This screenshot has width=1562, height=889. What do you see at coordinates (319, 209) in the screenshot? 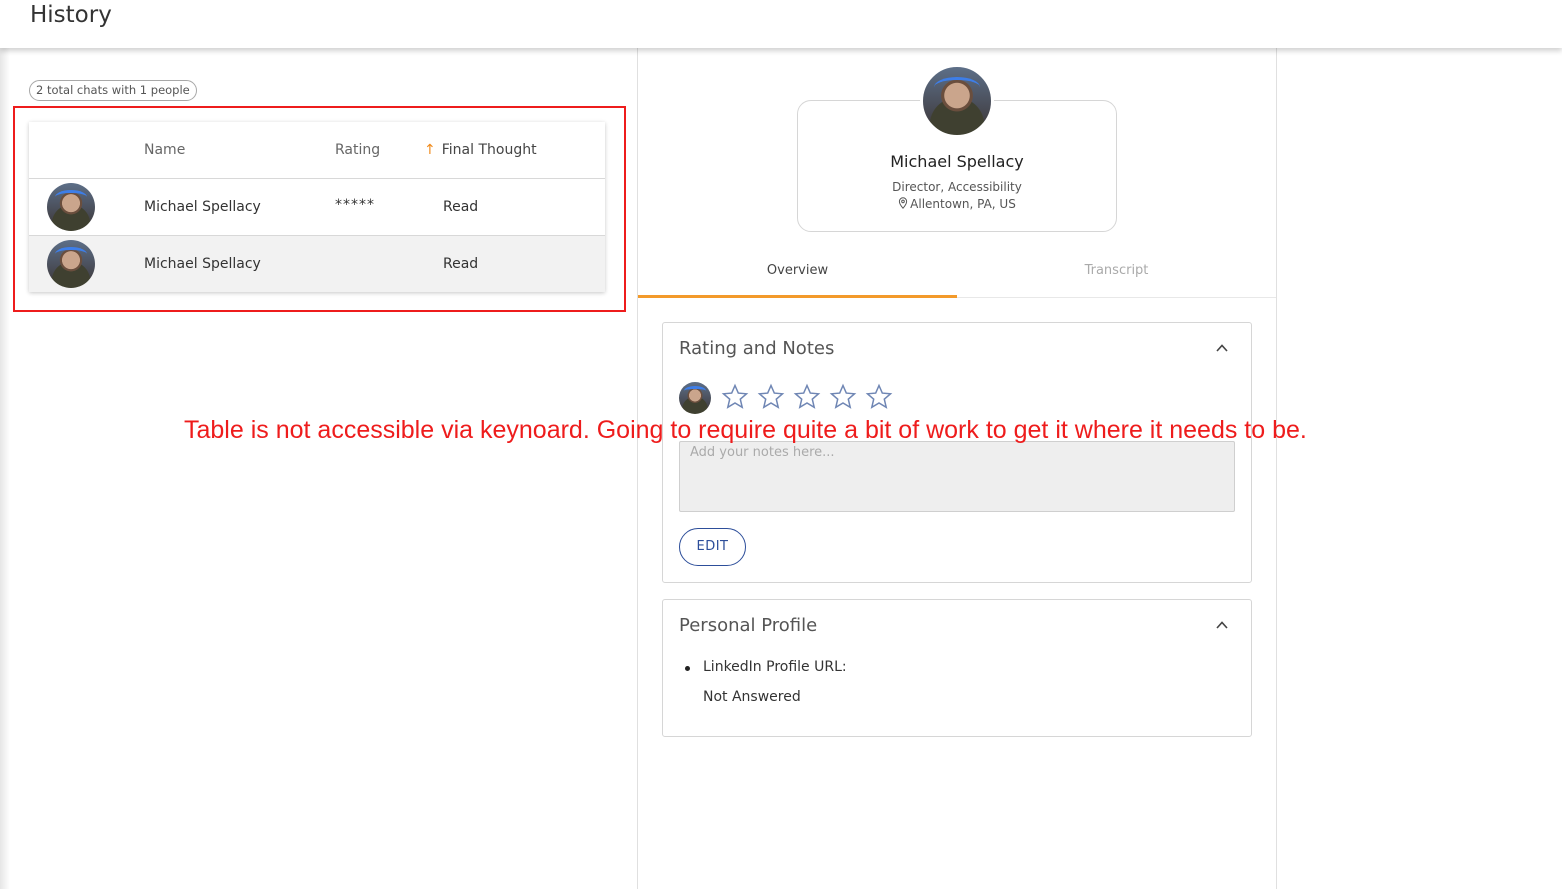
I see `annotation-highlight-box` at bounding box center [319, 209].